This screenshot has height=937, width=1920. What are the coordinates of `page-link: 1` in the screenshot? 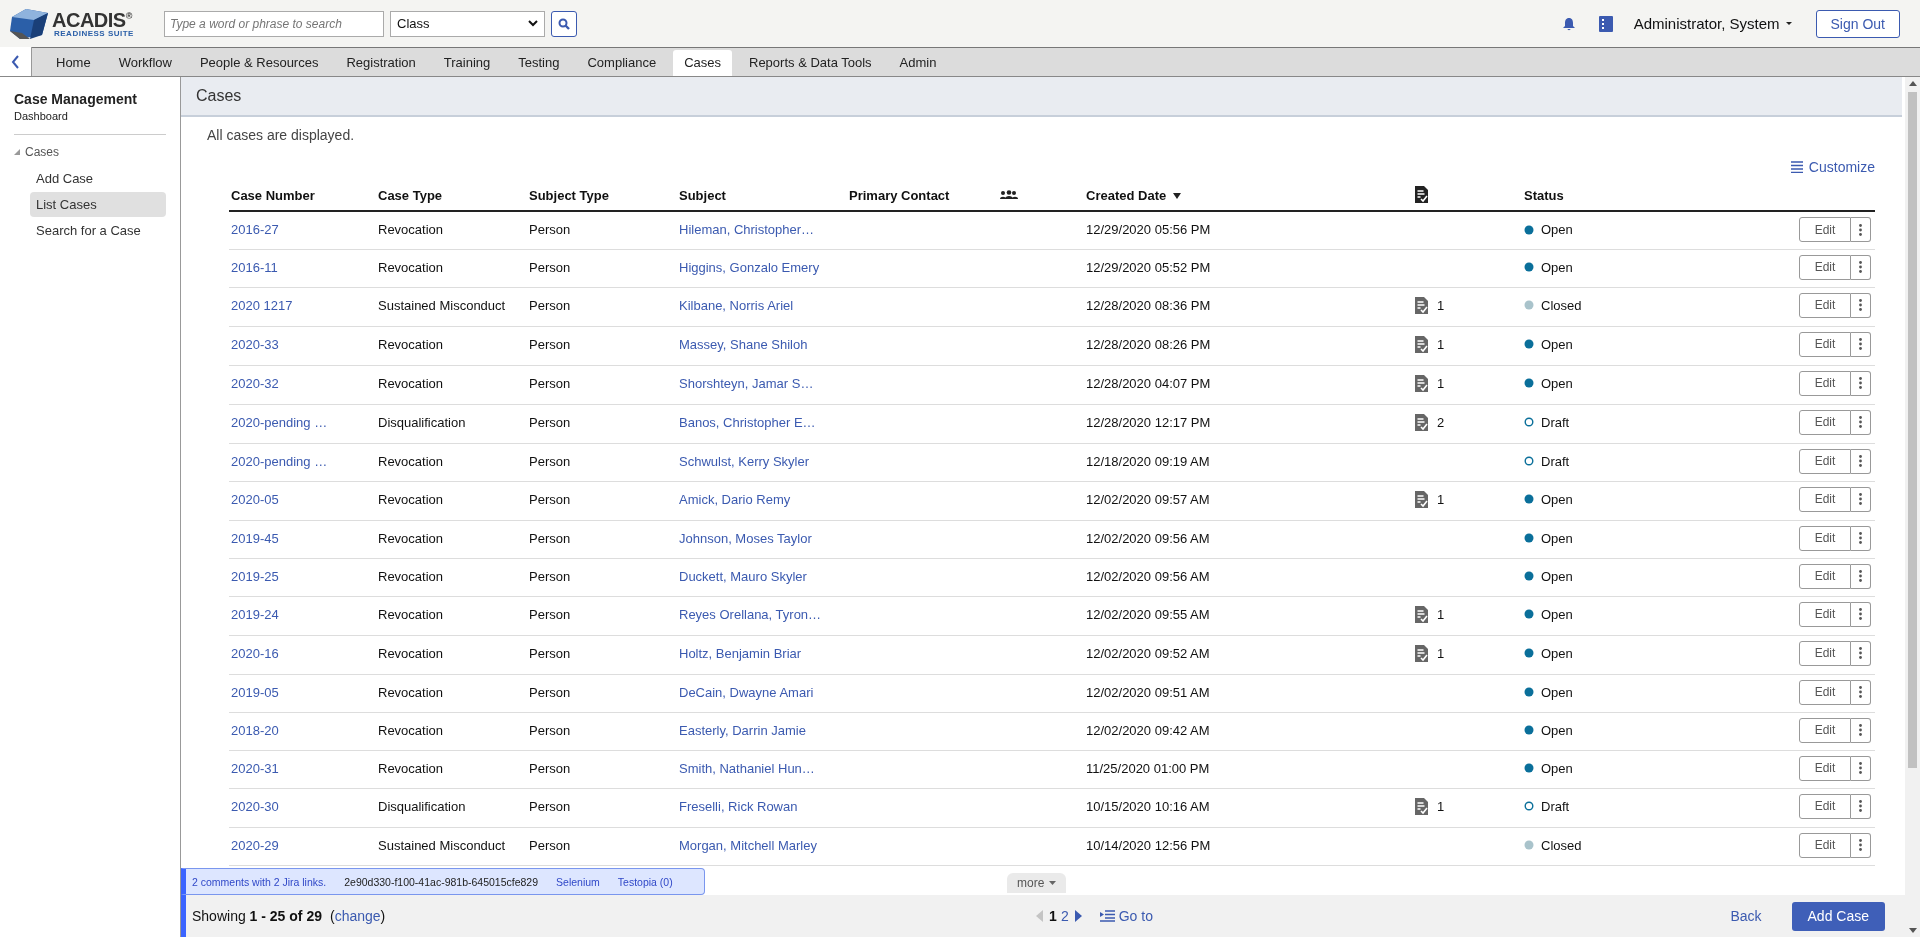 It's located at (1053, 916).